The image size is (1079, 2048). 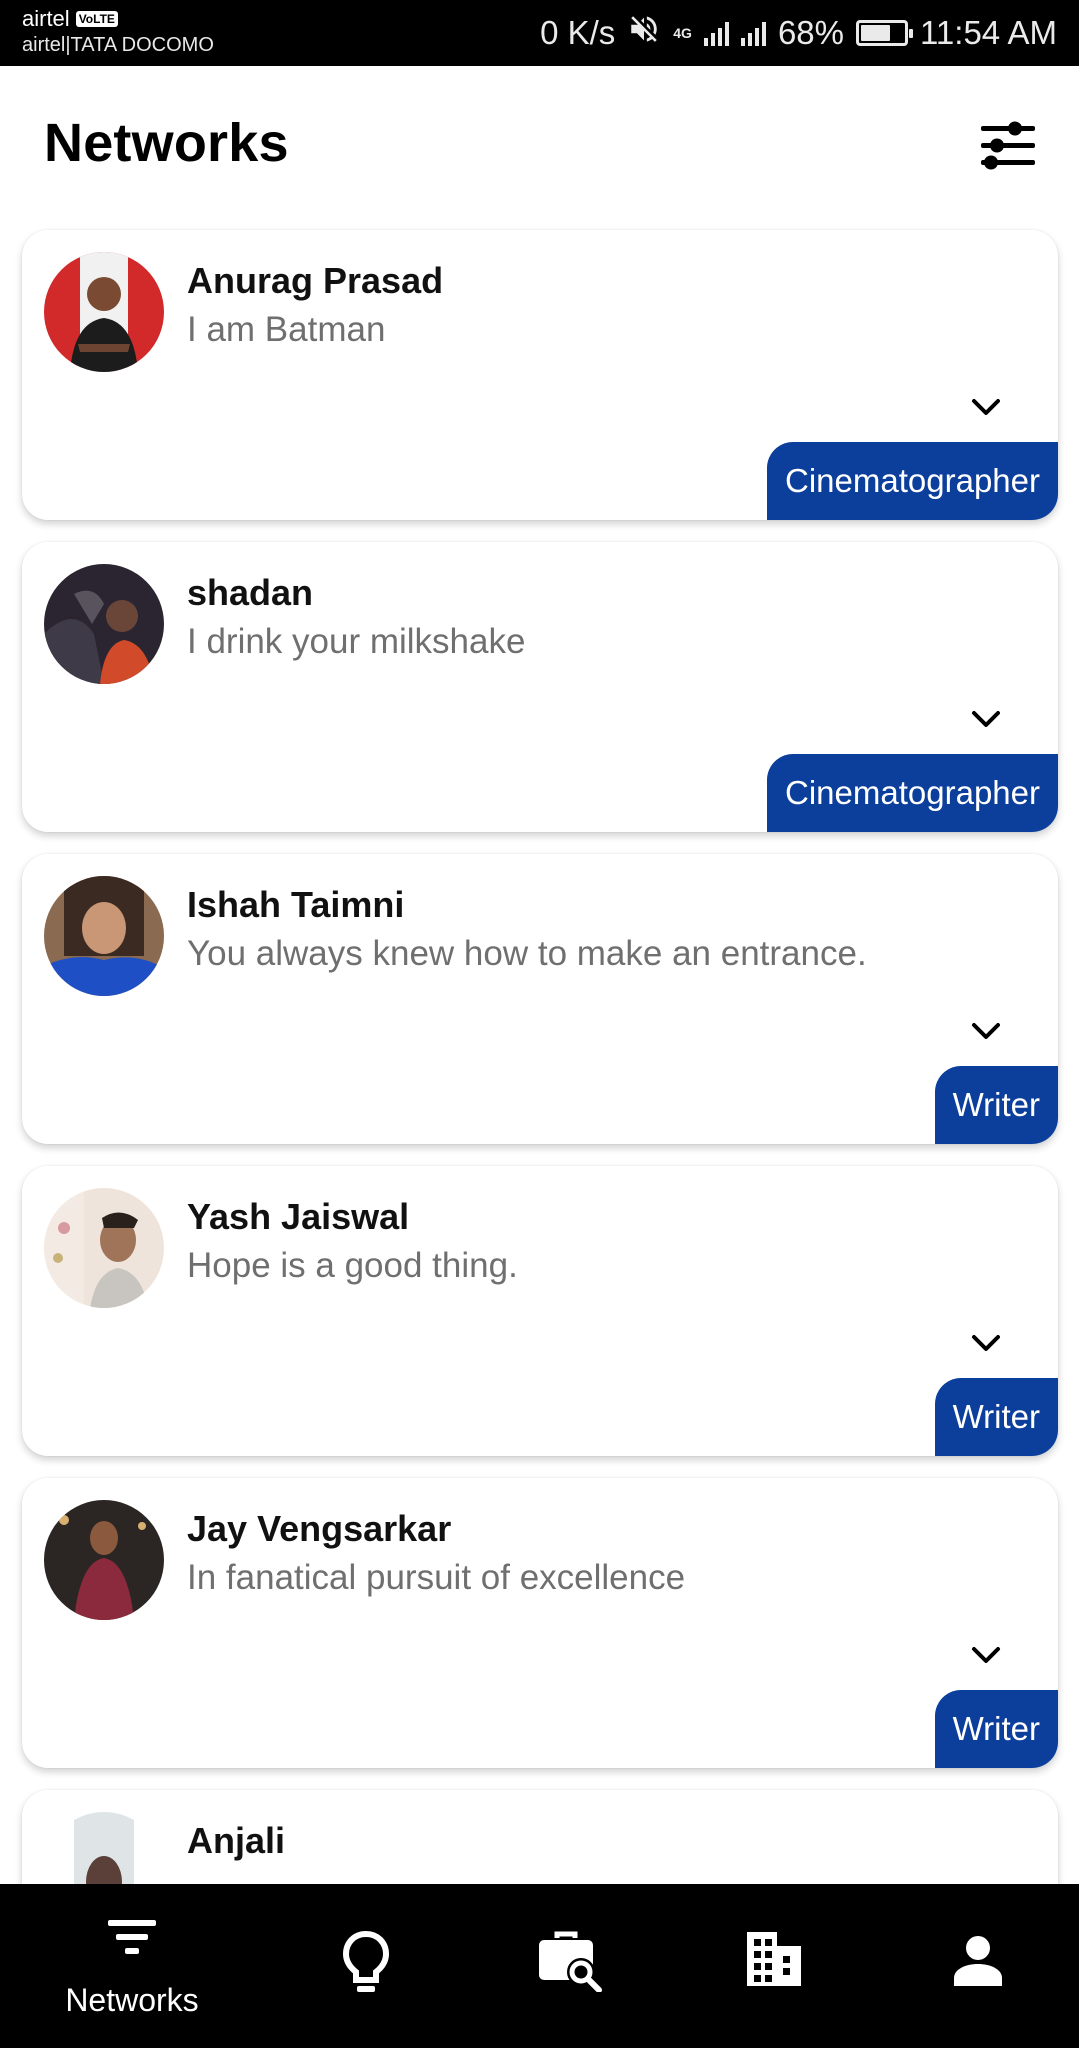 I want to click on signal-icon, so click(x=716, y=33).